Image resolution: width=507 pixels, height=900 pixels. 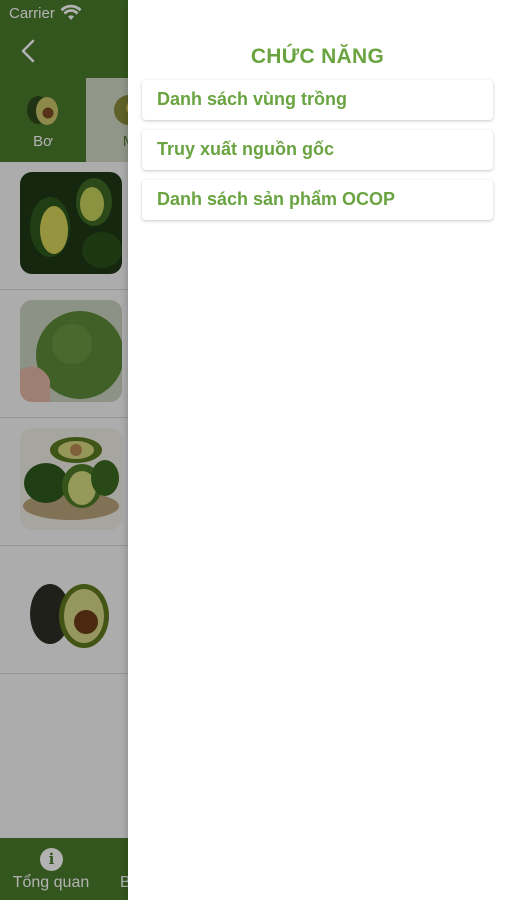 I want to click on menu-item-traceability: Truy xuất nguồn gốc, so click(x=317, y=150).